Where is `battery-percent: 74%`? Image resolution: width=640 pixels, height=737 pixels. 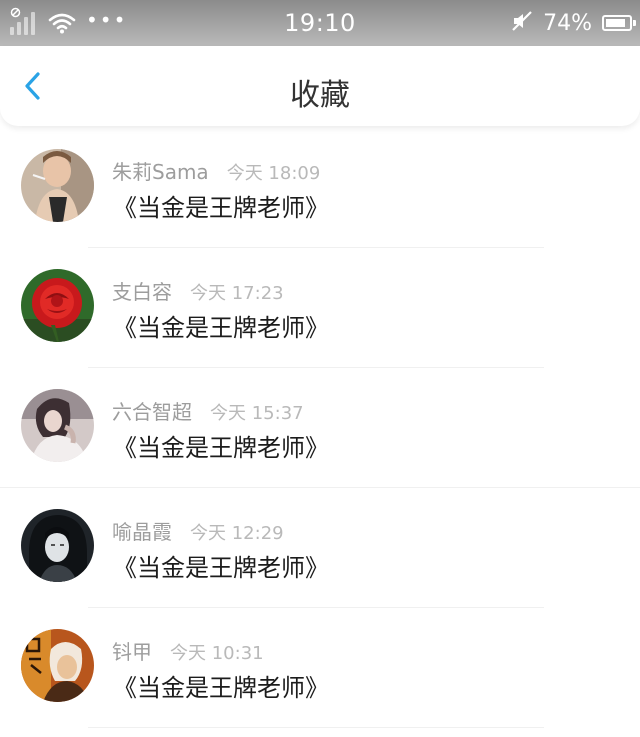 battery-percent: 74% is located at coordinates (567, 23).